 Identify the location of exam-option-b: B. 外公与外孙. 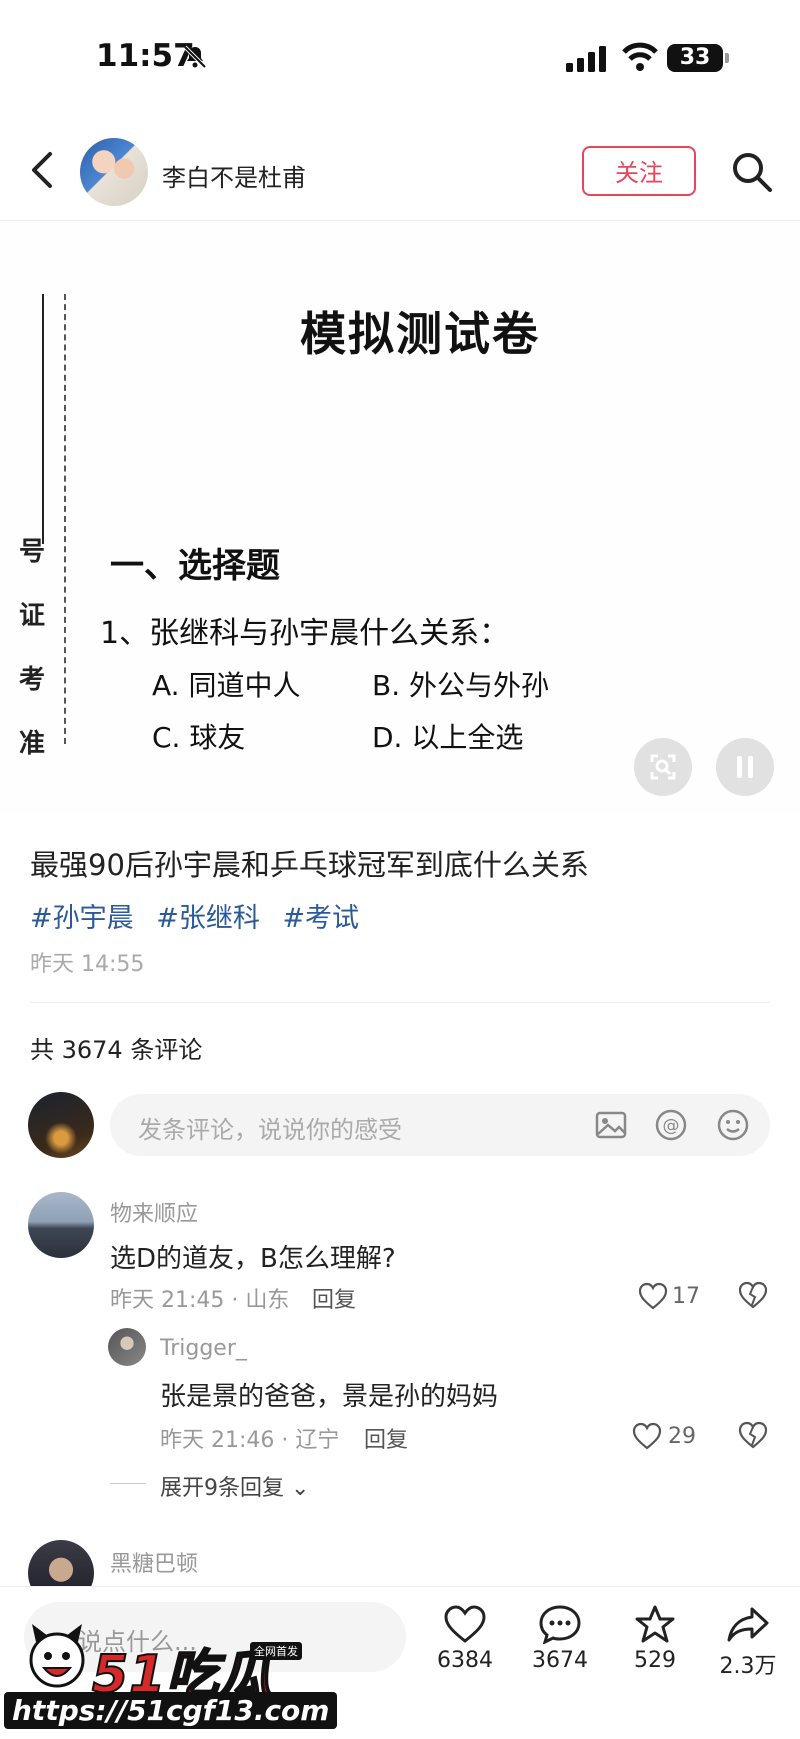
(461, 685).